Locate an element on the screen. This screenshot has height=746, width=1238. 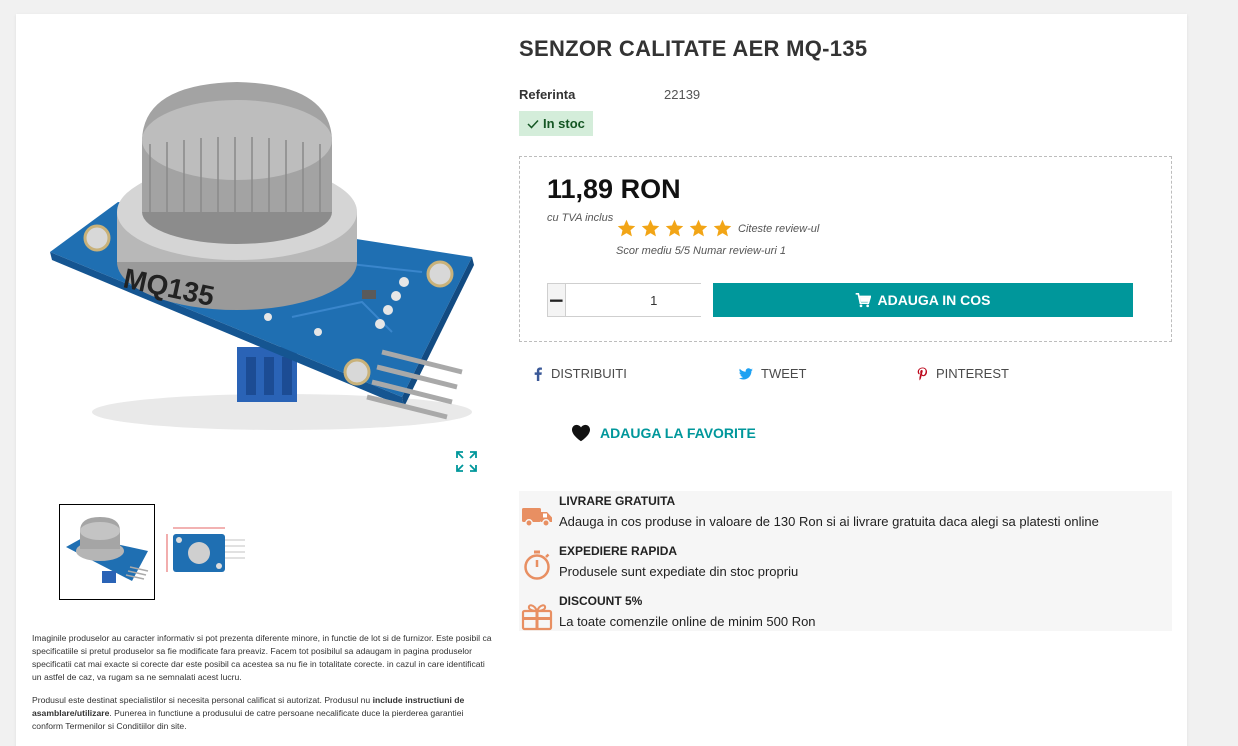
reference-label: Referinta is located at coordinates (547, 94).